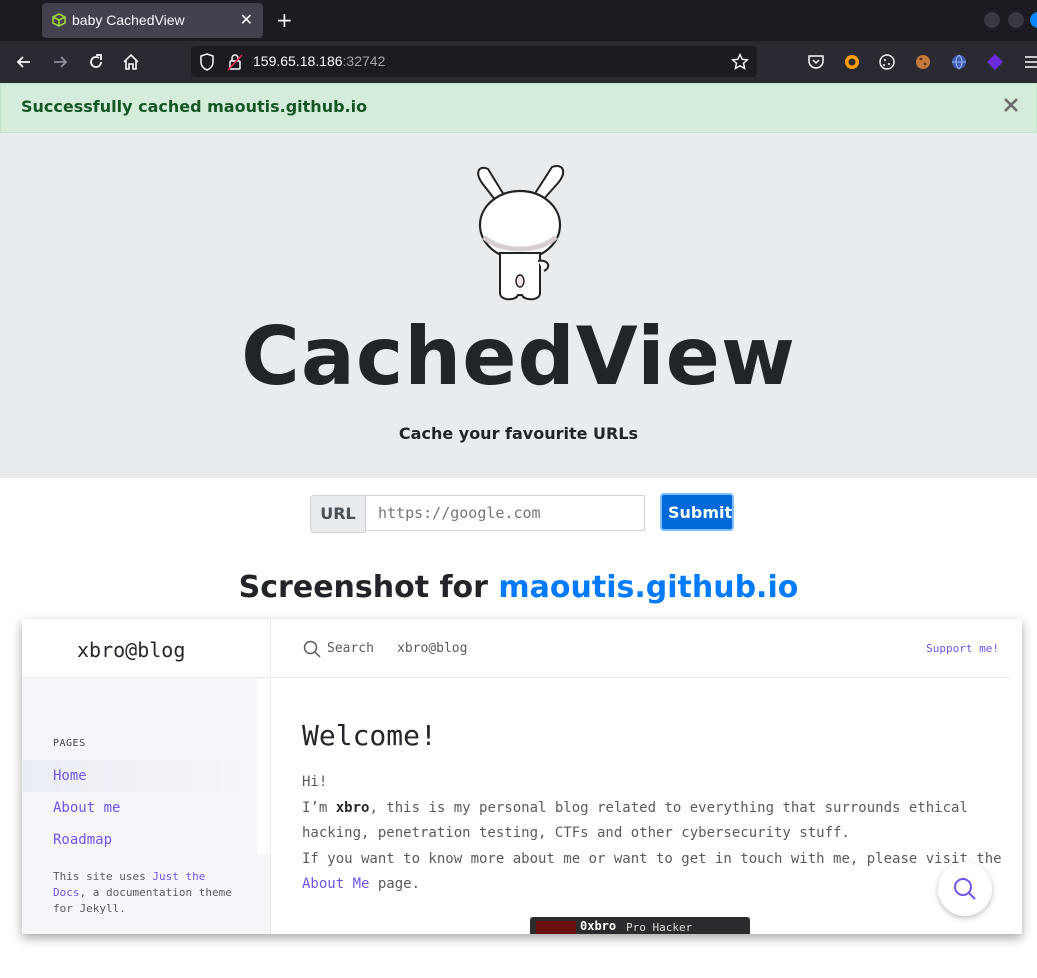 The height and width of the screenshot is (978, 1037). Describe the element at coordinates (962, 648) in the screenshot. I see `support-link: Support me!` at that location.